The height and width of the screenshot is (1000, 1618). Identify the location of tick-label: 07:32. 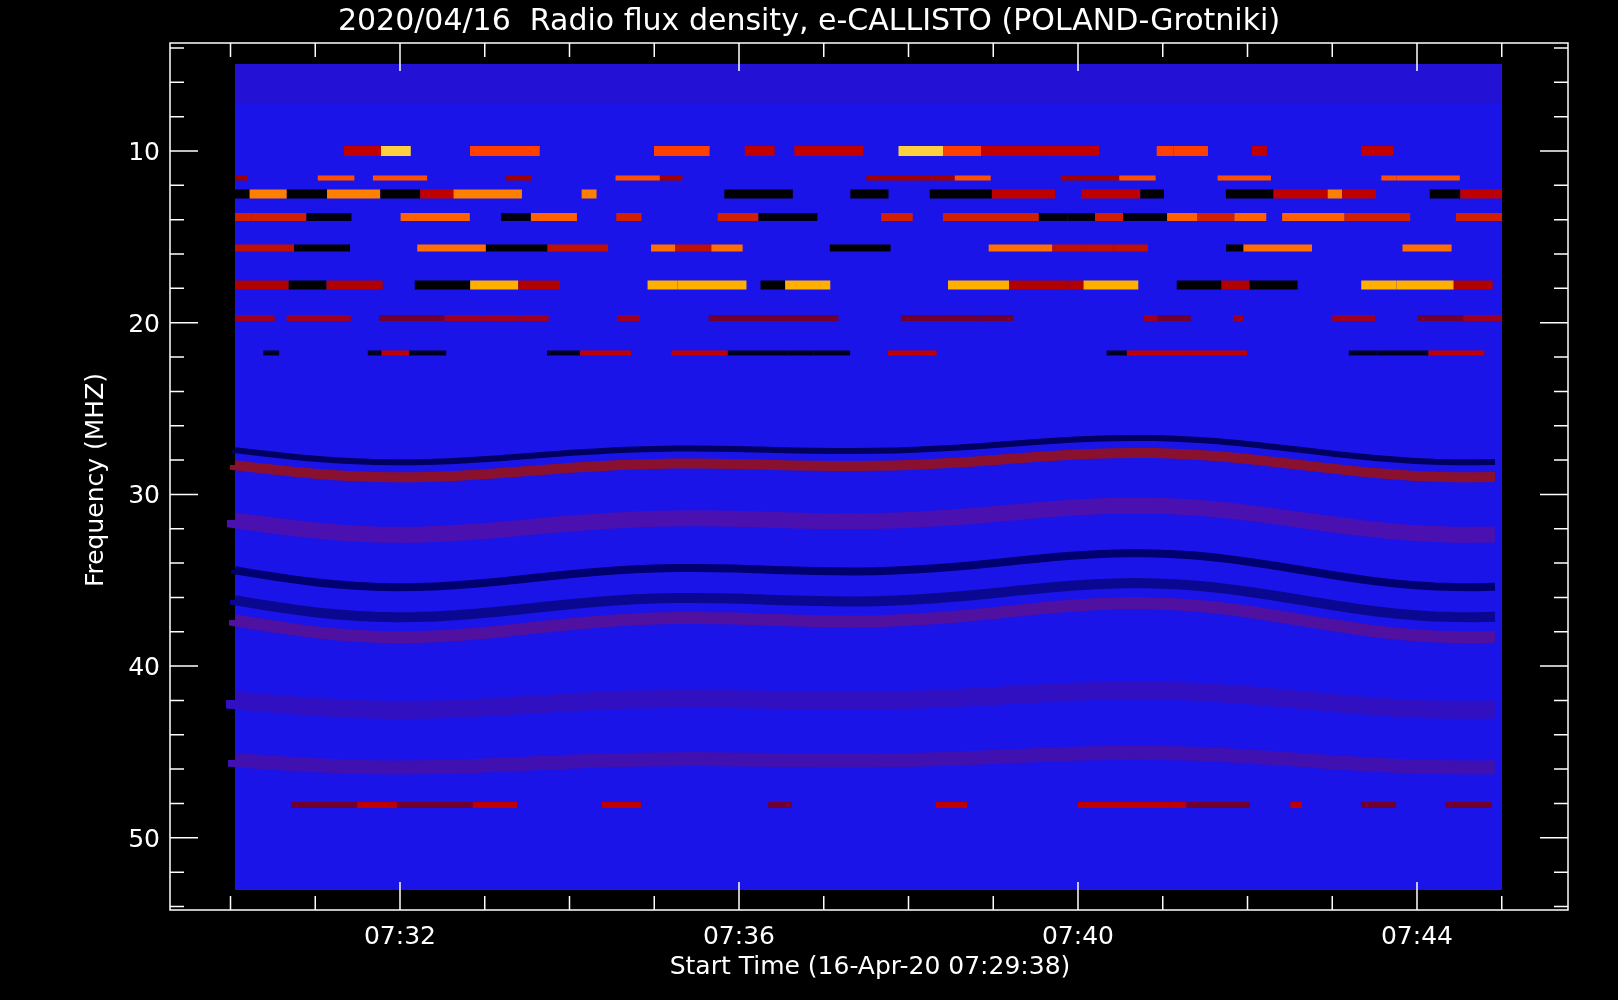
(400, 935).